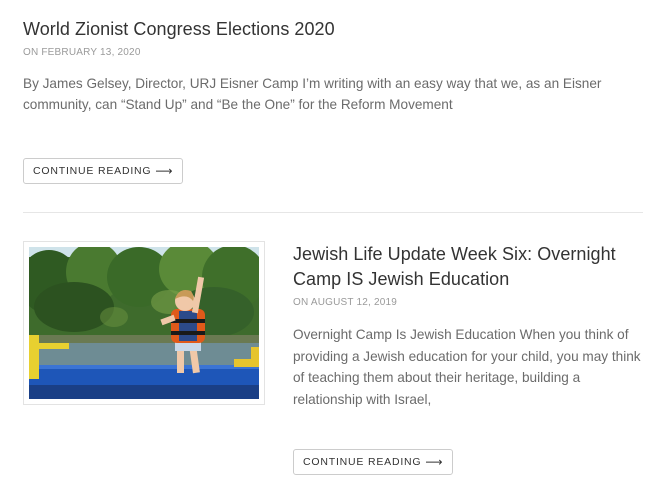 The image size is (650, 489). What do you see at coordinates (345, 302) in the screenshot?
I see `post-date: ON AUGUST 12, 2019` at bounding box center [345, 302].